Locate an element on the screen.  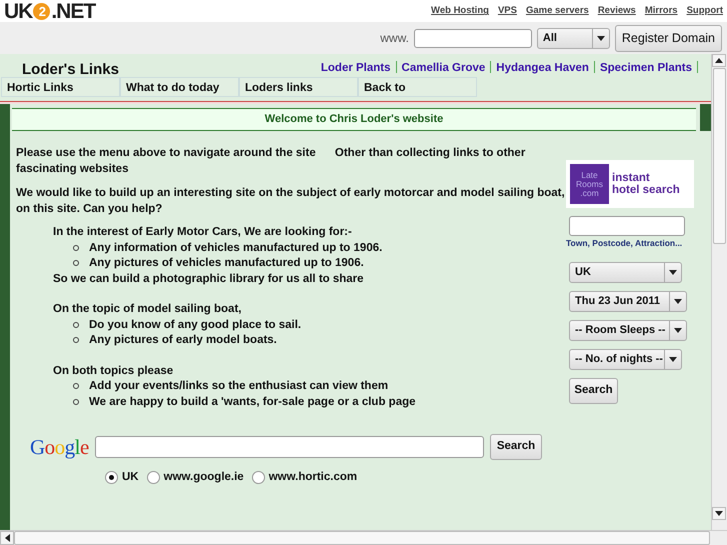
list-item: Any information of vehicles manufactured up to 1906. is located at coordinates (235, 248).